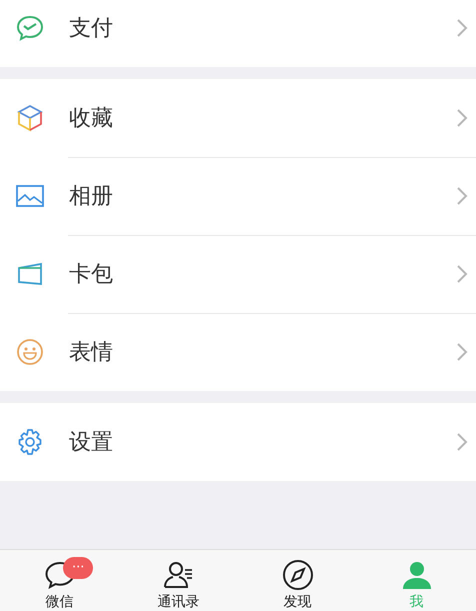  Describe the element at coordinates (78, 568) in the screenshot. I see `badge: ···` at that location.